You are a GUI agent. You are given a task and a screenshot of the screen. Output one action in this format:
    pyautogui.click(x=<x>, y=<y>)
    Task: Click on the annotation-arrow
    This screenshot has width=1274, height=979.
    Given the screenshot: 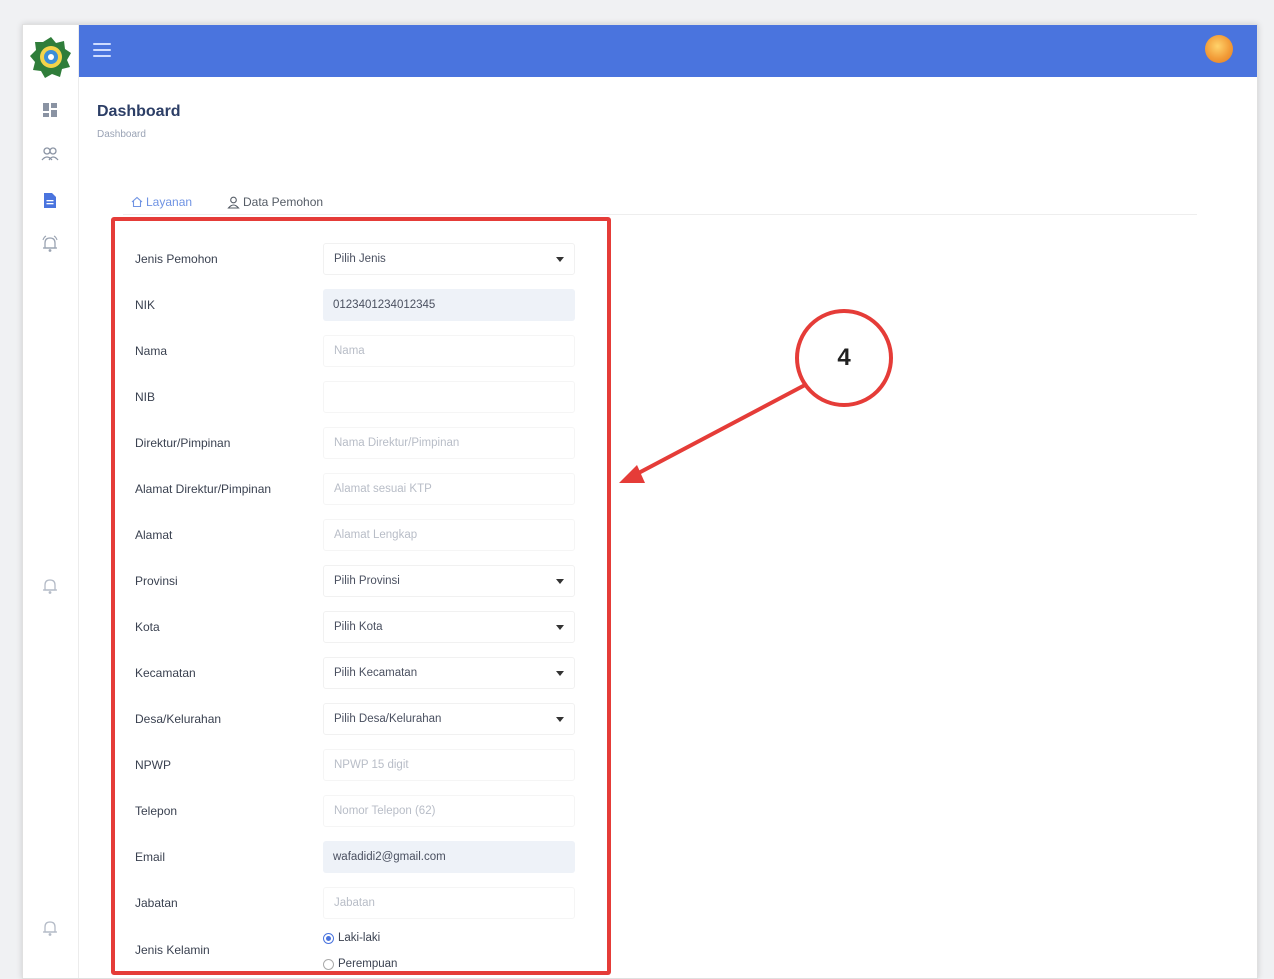 What is the action you would take?
    pyautogui.click(x=712, y=433)
    